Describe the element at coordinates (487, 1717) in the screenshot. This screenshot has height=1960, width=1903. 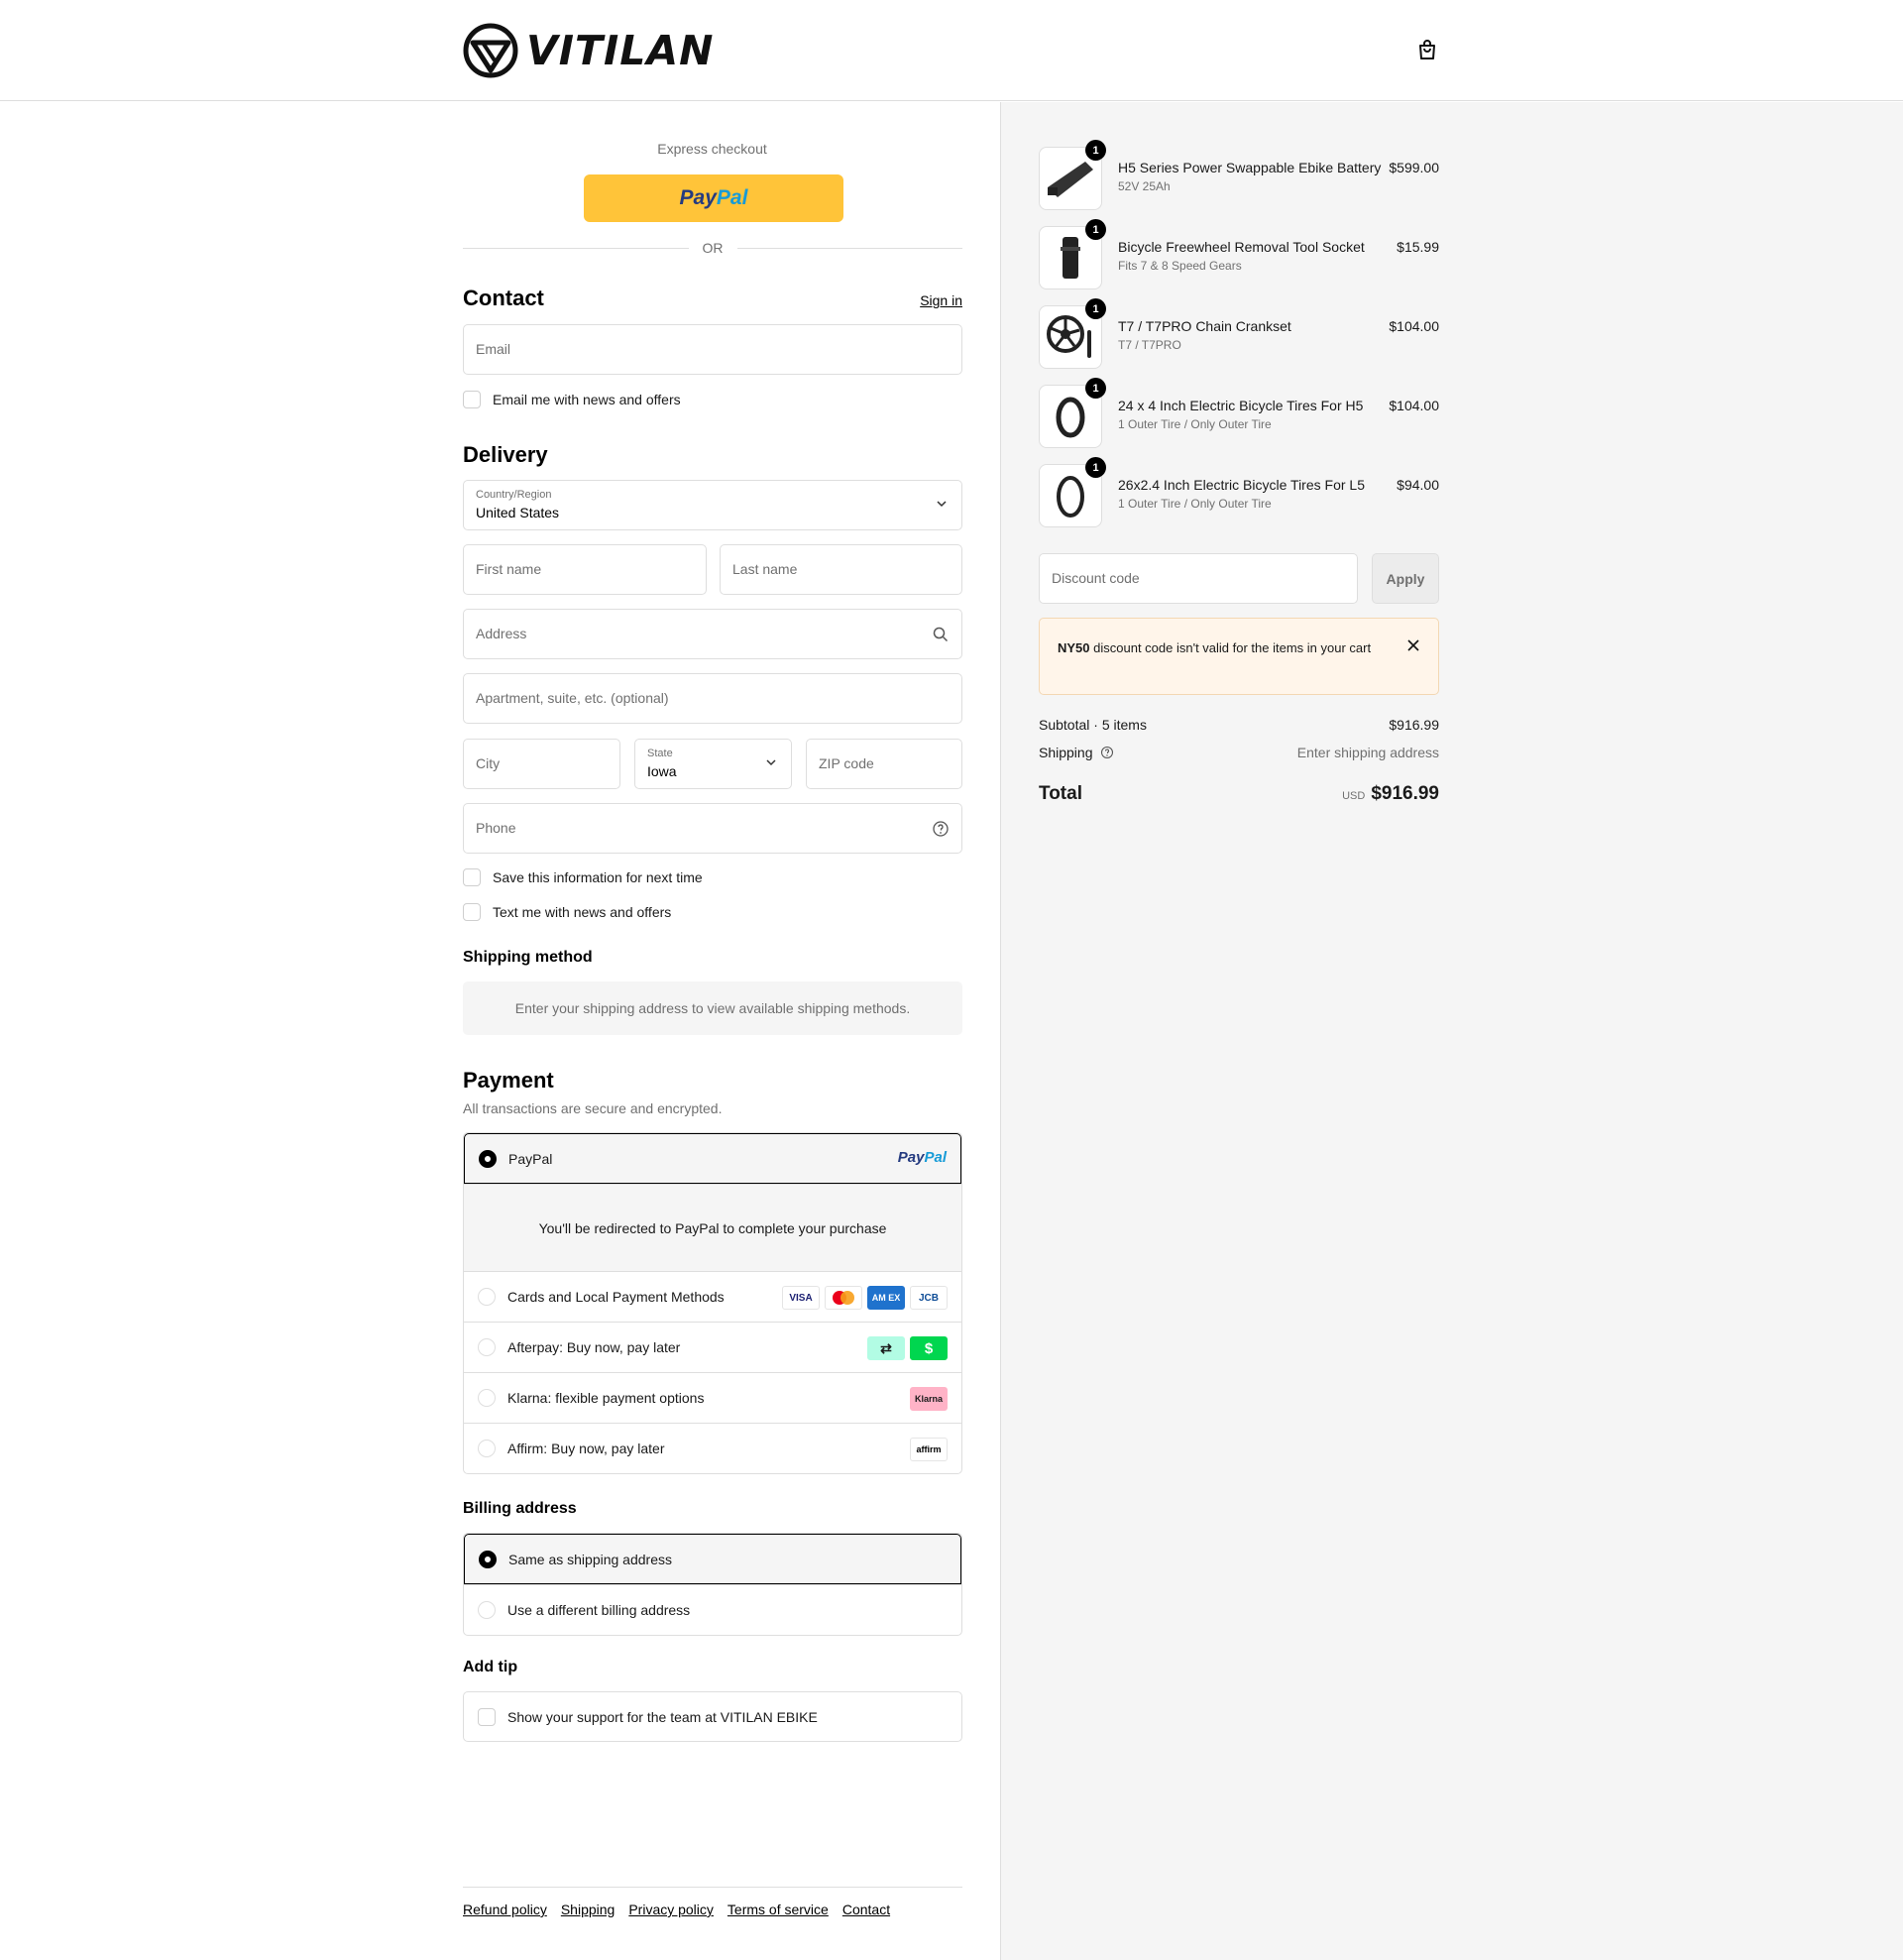
I see `tip-checkbox` at that location.